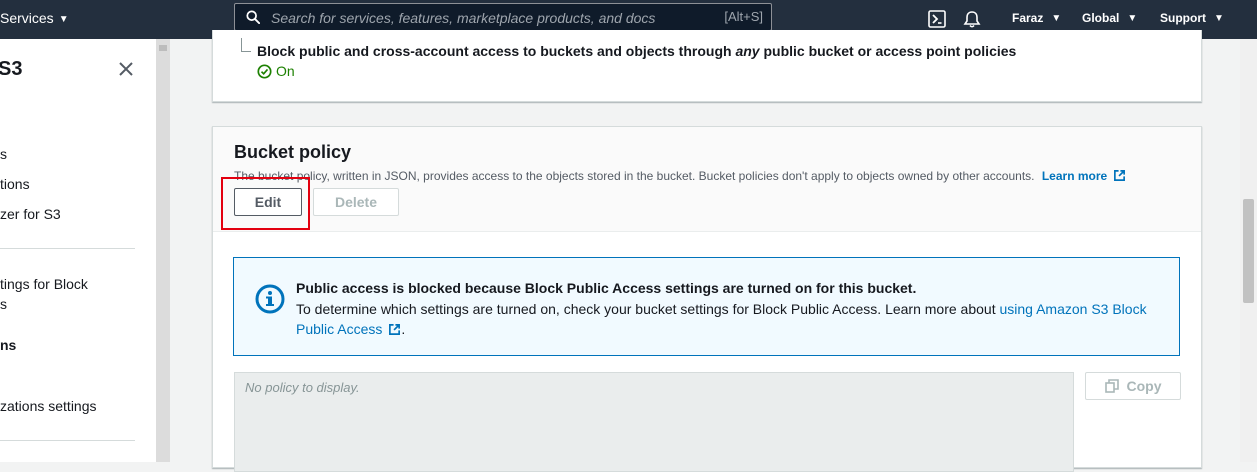 Image resolution: width=1257 pixels, height=472 pixels. I want to click on tree-connector, so click(246, 45).